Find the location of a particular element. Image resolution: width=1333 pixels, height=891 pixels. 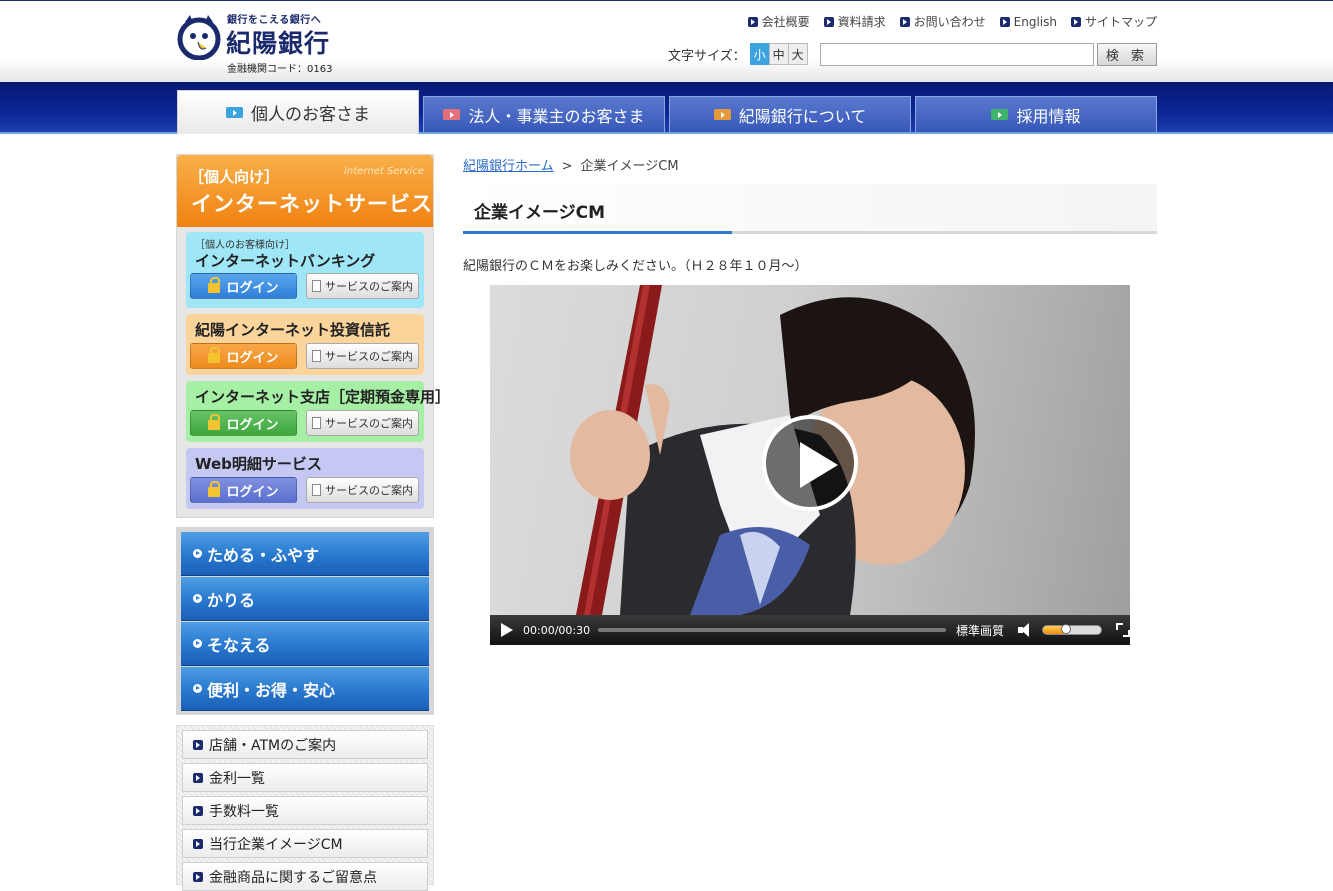

quality-selector: 標準画質 is located at coordinates (980, 630).